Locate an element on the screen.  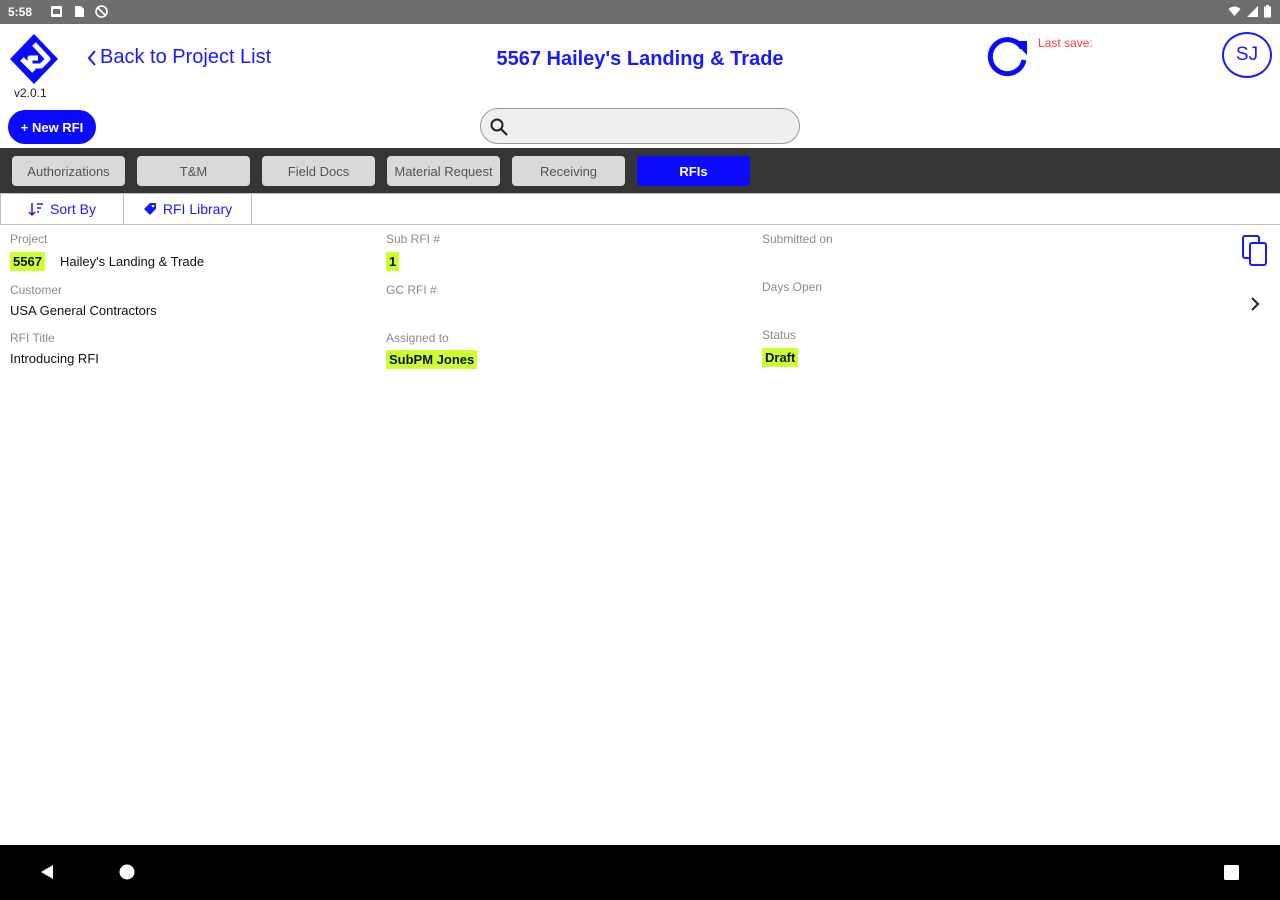
search-icon is located at coordinates (499, 127).